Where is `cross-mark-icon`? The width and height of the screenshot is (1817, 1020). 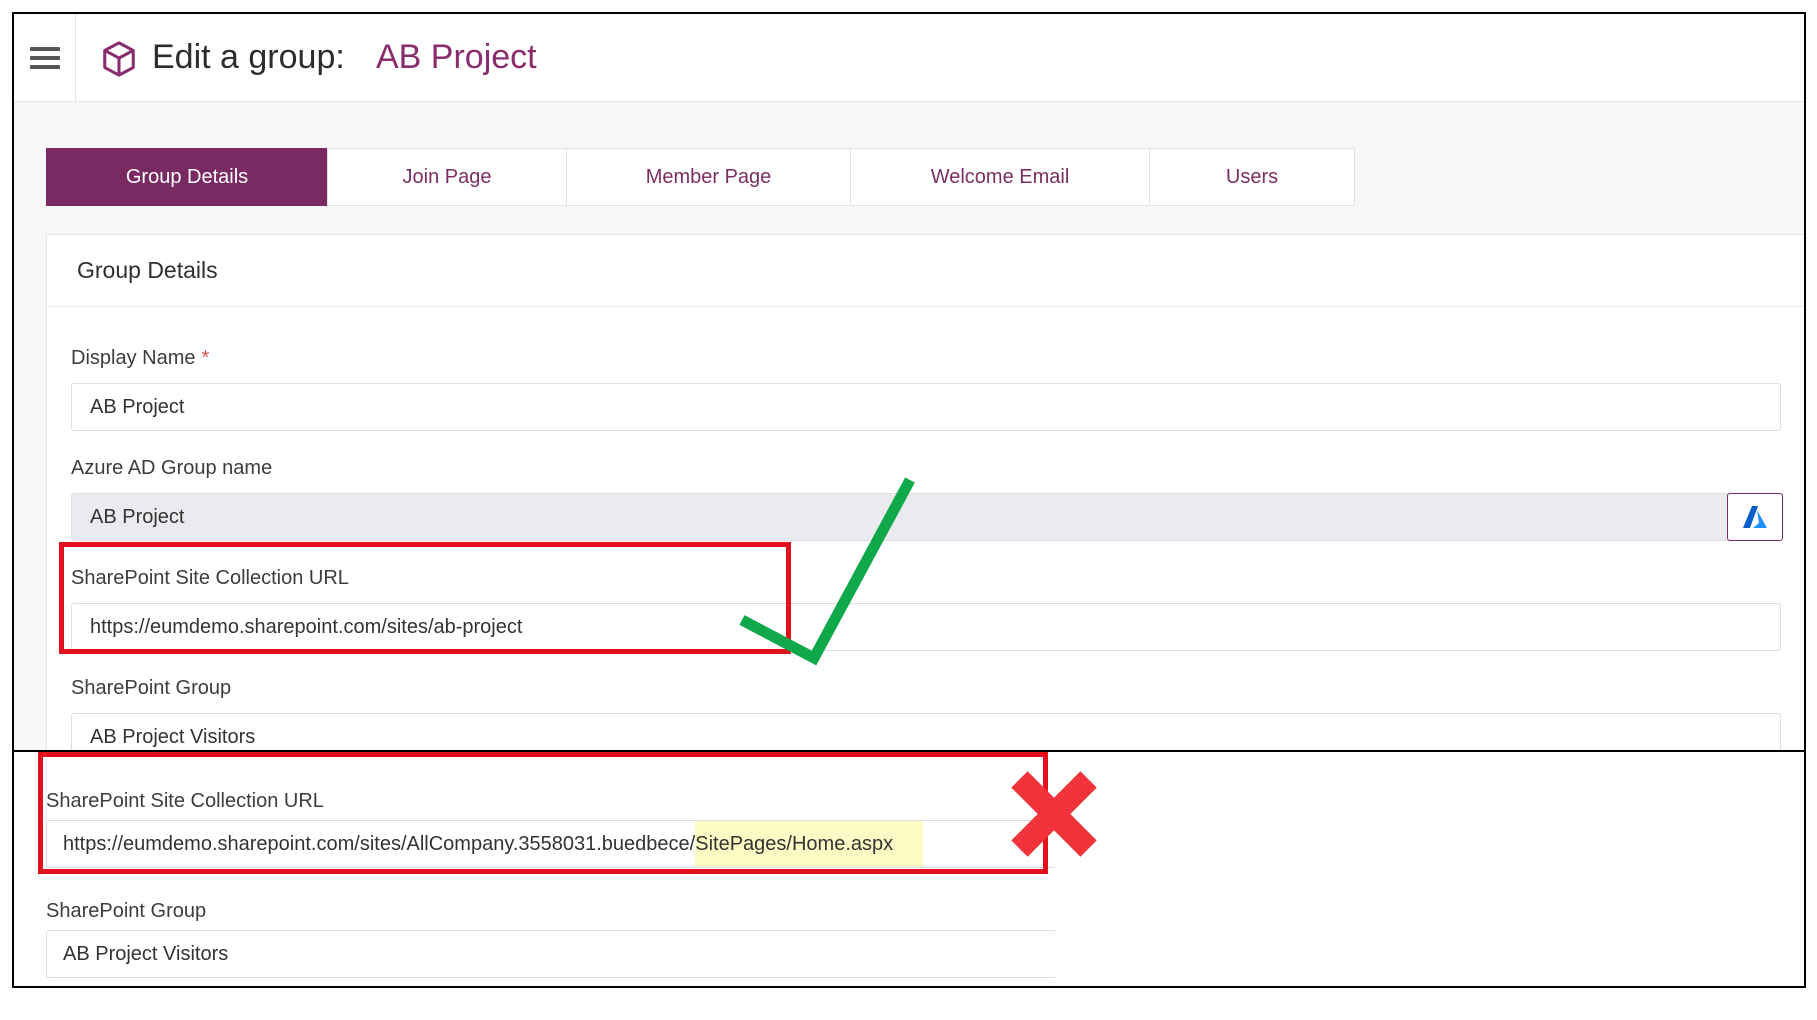 cross-mark-icon is located at coordinates (1054, 814).